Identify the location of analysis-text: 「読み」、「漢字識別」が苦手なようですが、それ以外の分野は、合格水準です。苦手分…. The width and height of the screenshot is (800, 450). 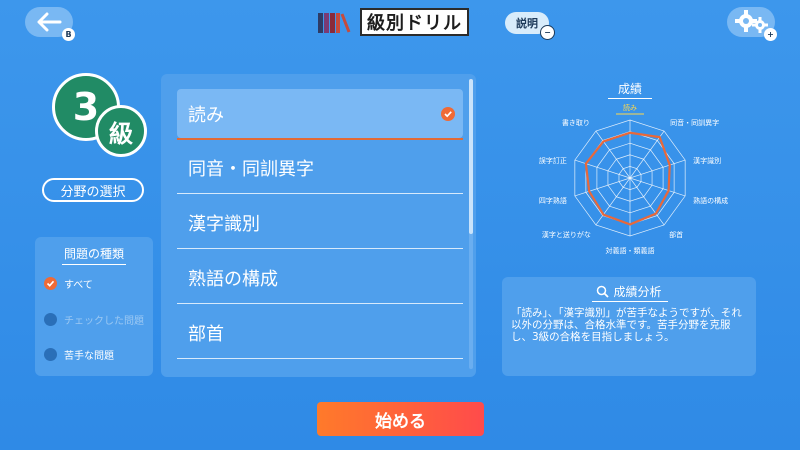
(626, 325).